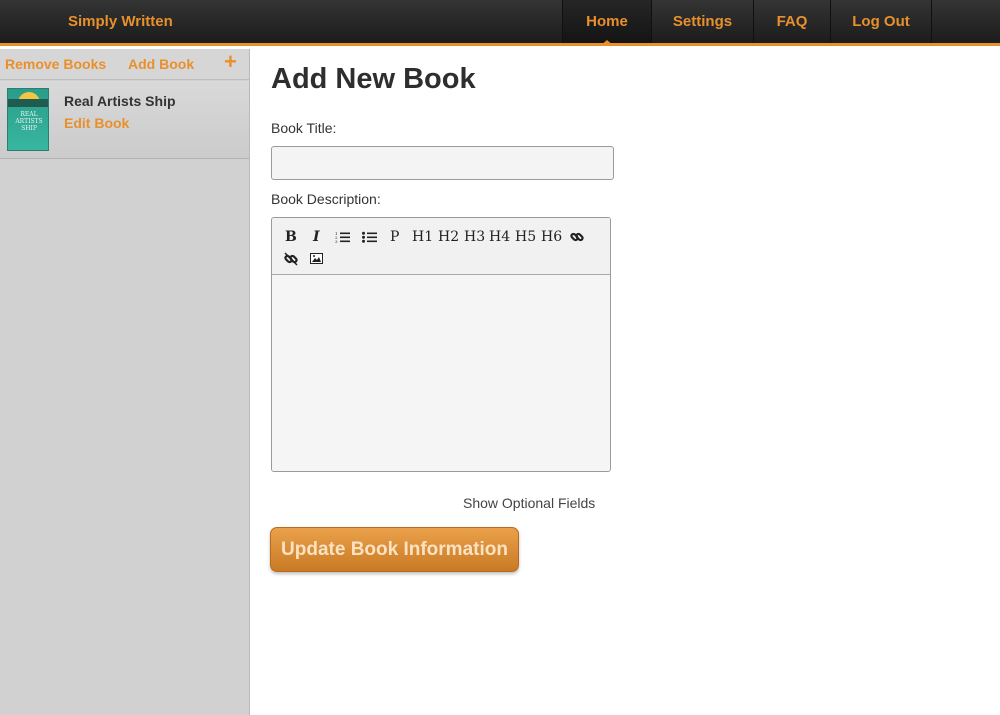 Image resolution: width=1000 pixels, height=715 pixels. I want to click on main-nav: Home Settings FAQ Log Out, so click(747, 23).